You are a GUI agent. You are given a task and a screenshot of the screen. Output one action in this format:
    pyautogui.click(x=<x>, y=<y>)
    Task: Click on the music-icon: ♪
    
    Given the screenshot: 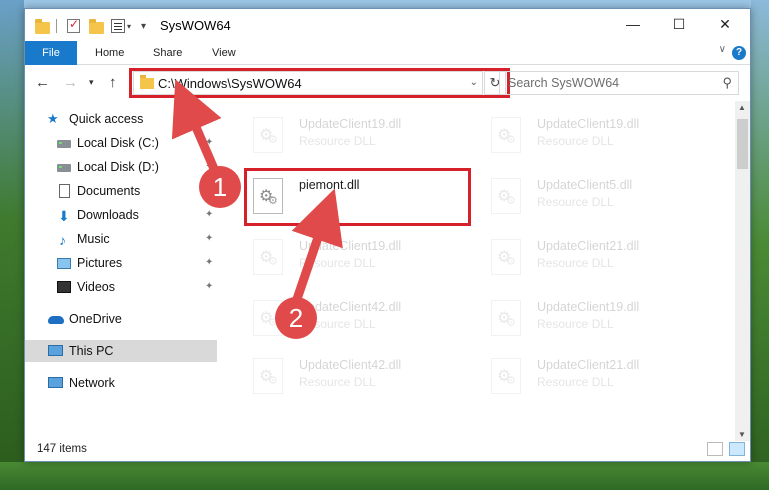 What is the action you would take?
    pyautogui.click(x=62, y=240)
    